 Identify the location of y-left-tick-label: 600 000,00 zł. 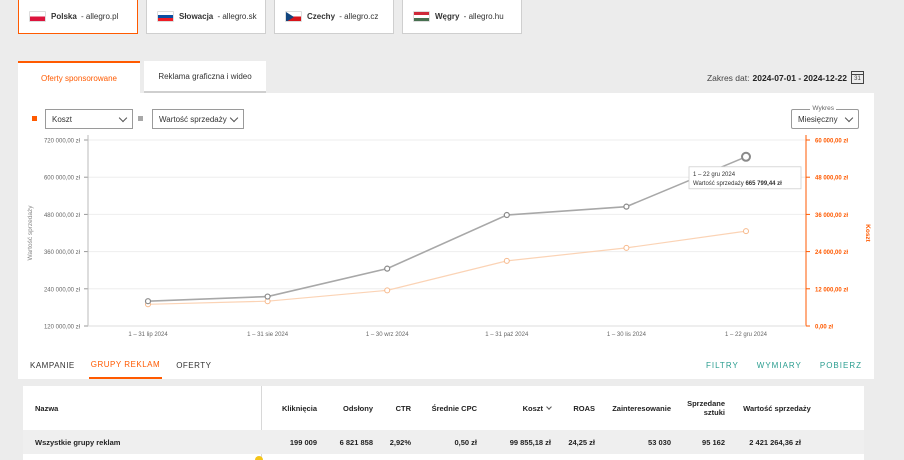
(62, 179).